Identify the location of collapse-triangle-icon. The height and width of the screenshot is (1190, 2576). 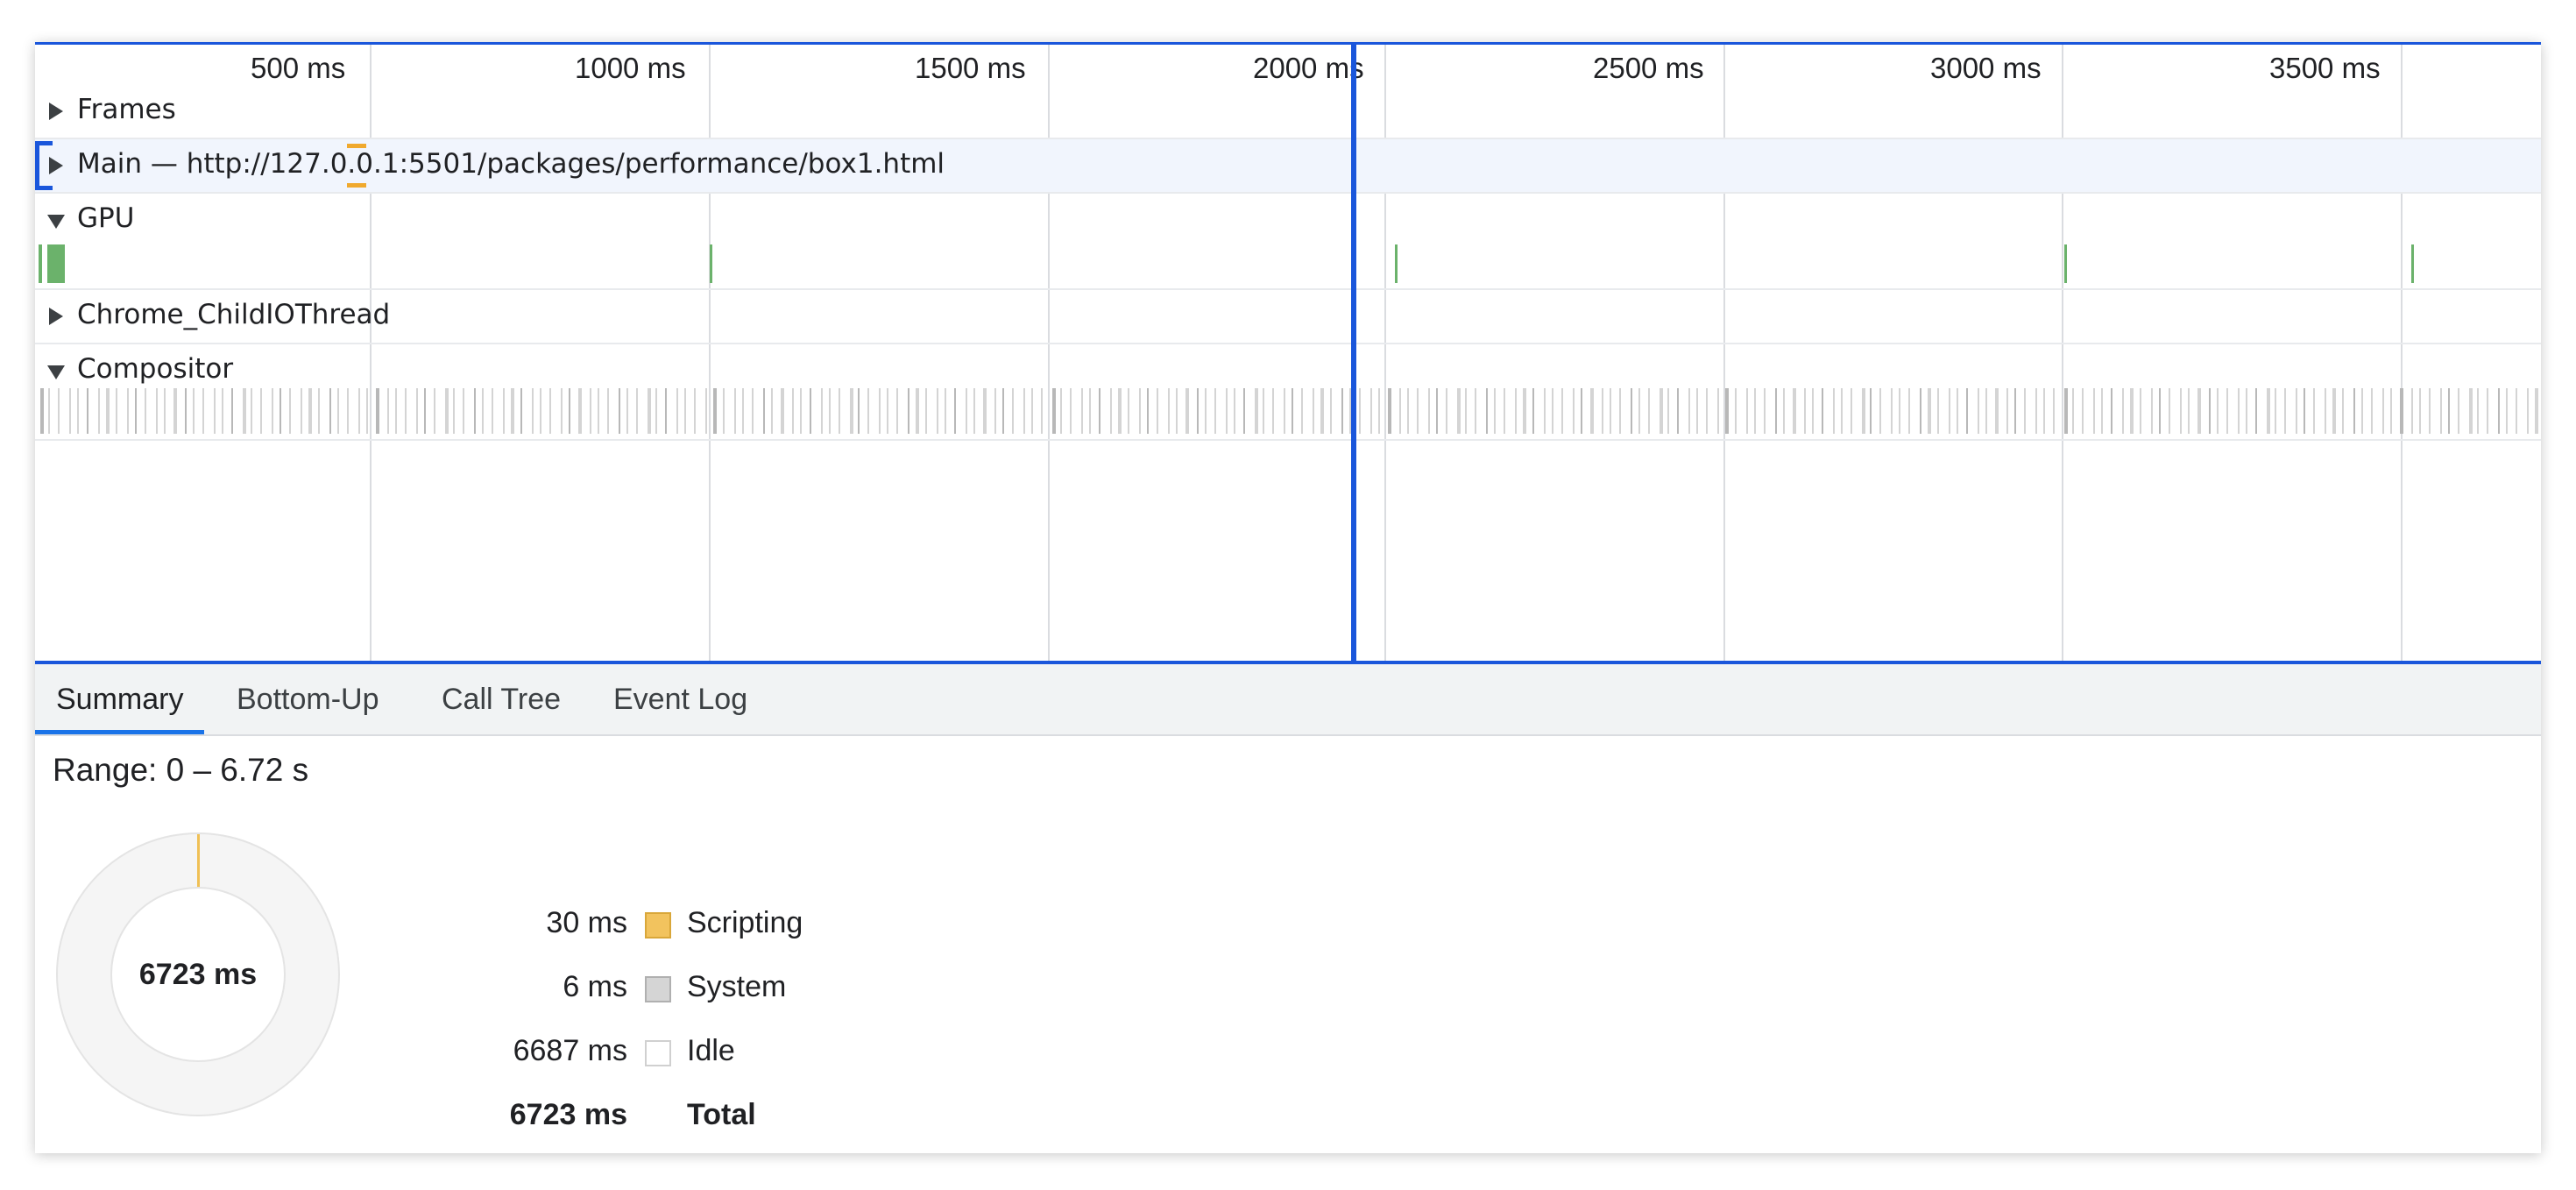
(56, 372).